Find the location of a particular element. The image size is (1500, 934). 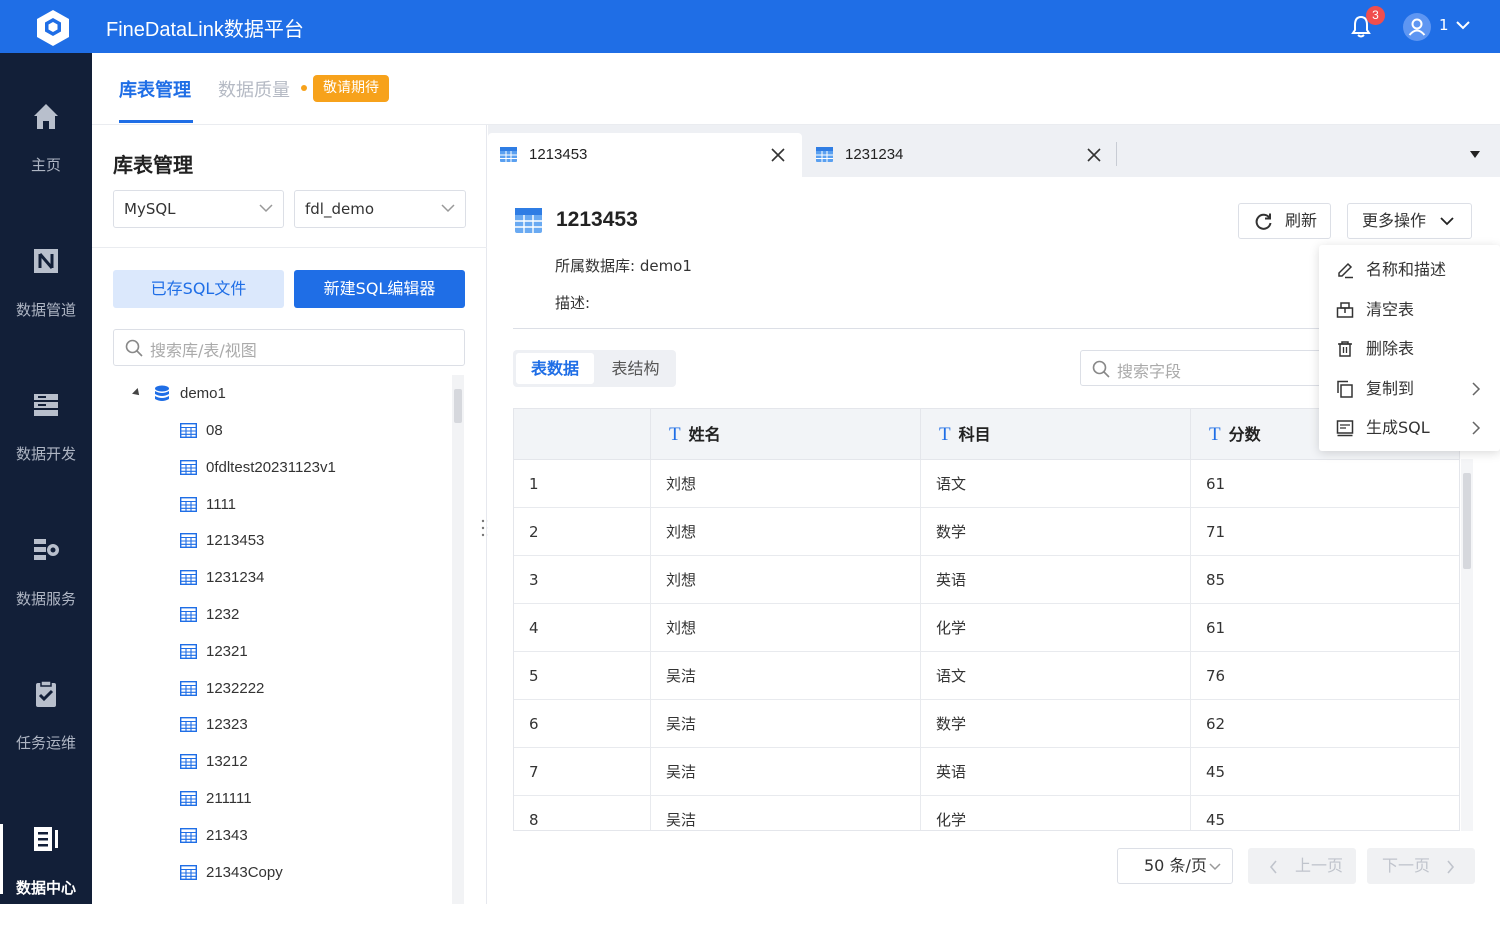

tree-node-label: 211111 is located at coordinates (229, 798).